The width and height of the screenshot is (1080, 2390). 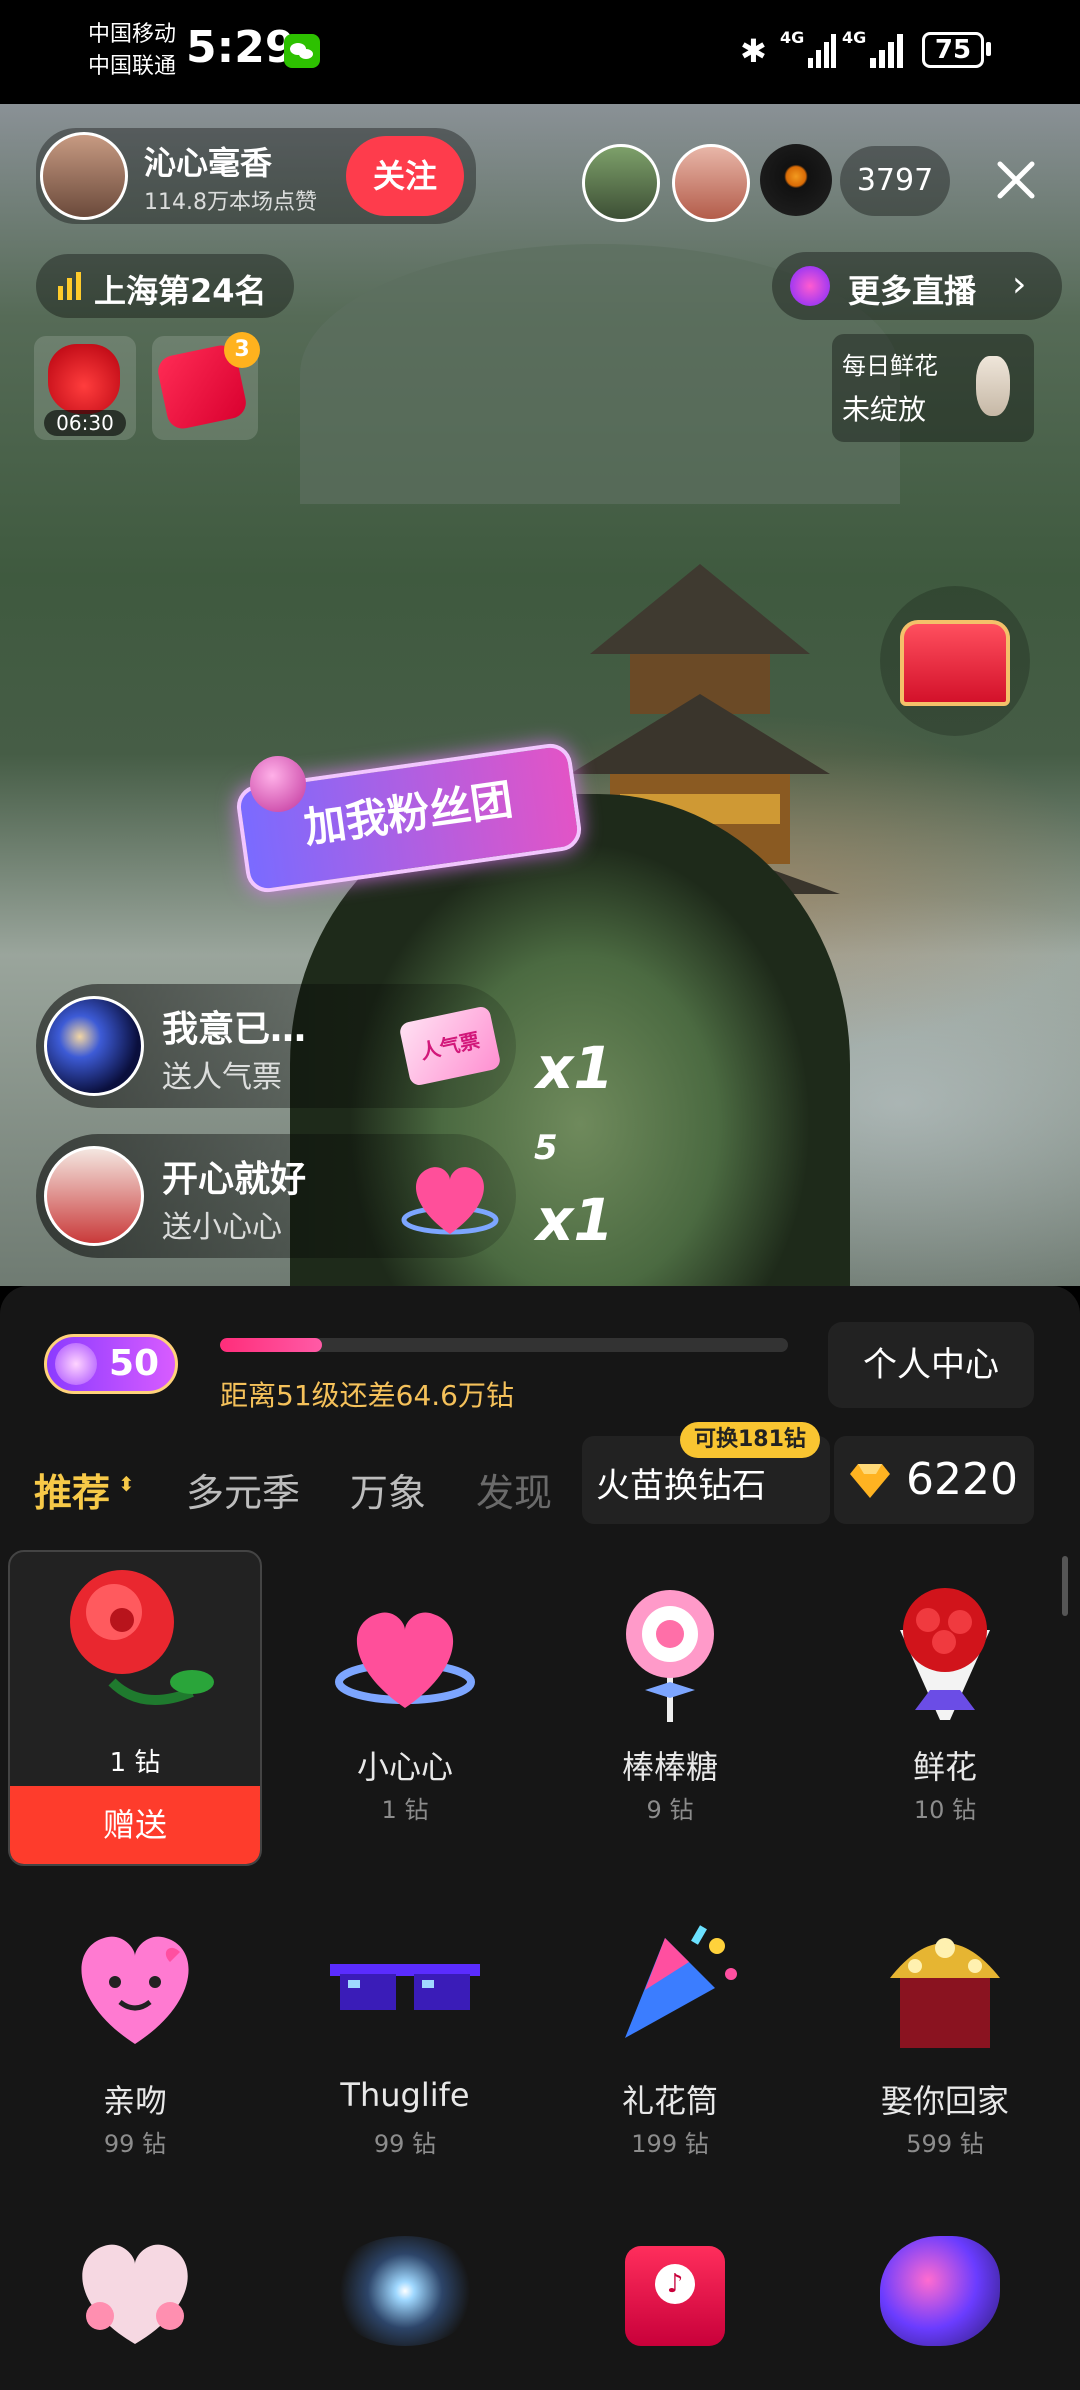 I want to click on level-gem-icon, so click(x=76, y=1364).